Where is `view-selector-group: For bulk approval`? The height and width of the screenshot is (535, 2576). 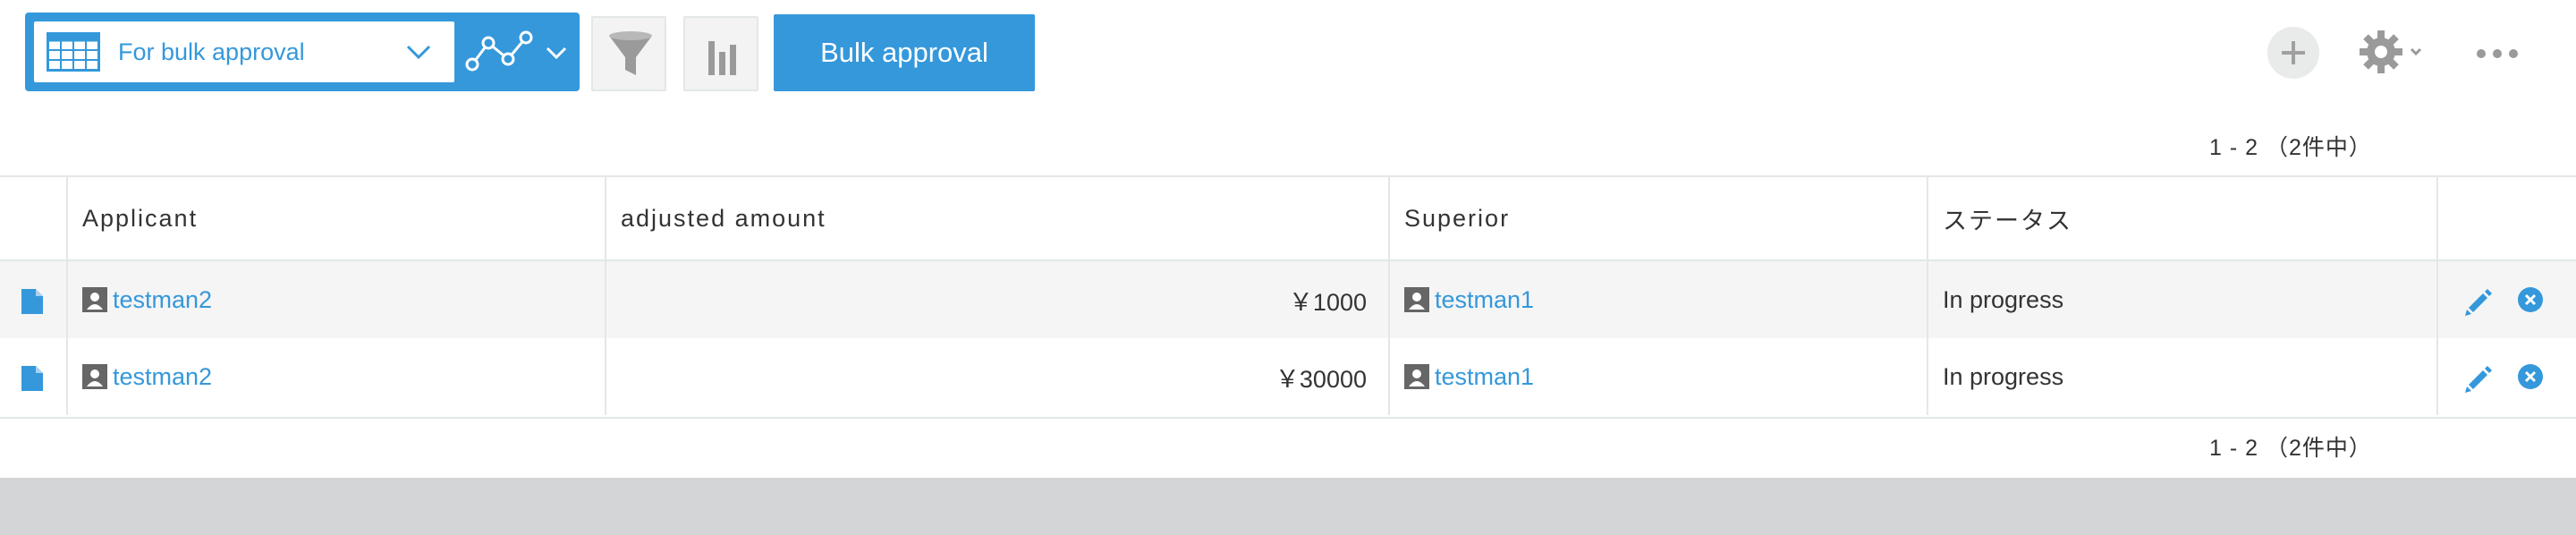
view-selector-group: For bulk approval is located at coordinates (302, 52).